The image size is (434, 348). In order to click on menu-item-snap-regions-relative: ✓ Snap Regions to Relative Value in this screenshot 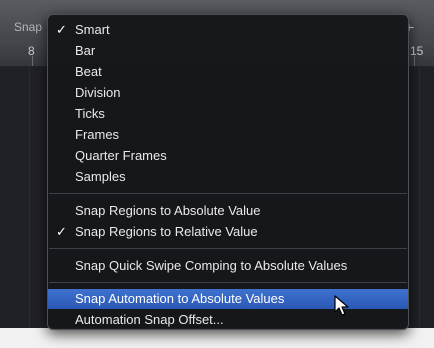, I will do `click(228, 232)`.